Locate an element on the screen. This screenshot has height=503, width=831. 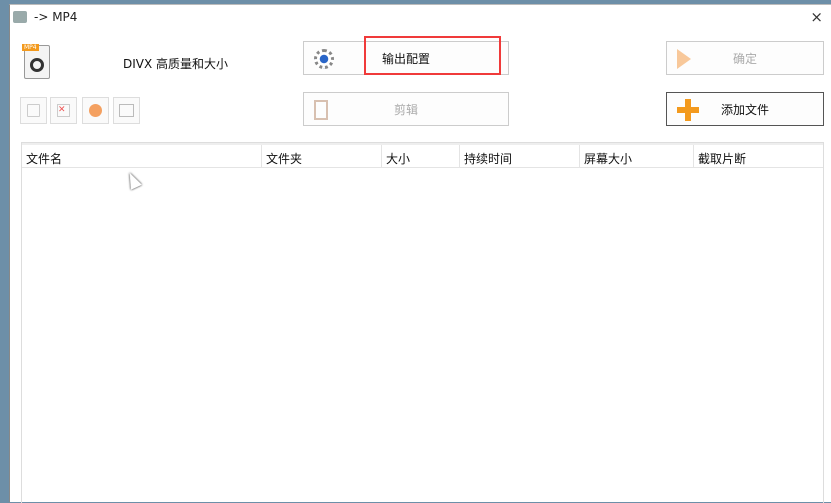
format-label: DIVX 高质量和大小 is located at coordinates (176, 64).